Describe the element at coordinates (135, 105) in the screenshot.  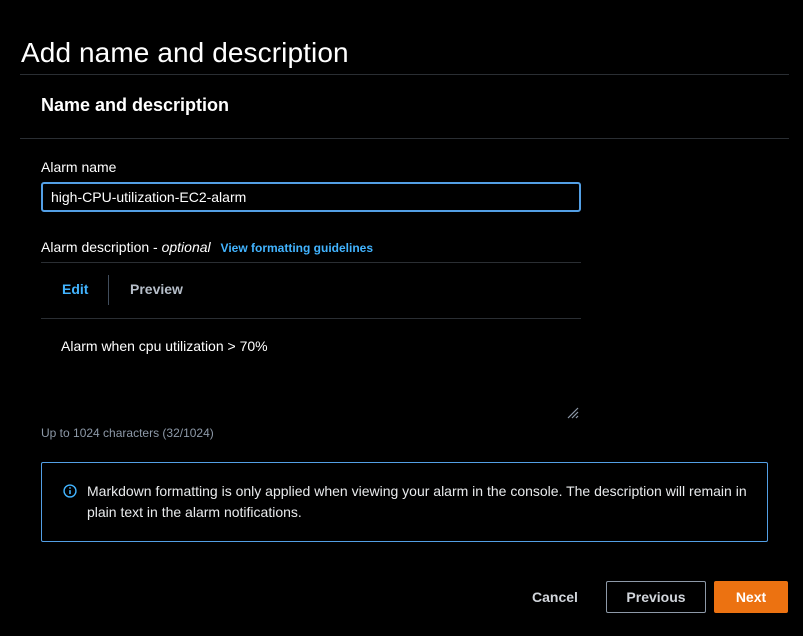
I see `panel-header: Name and description` at that location.